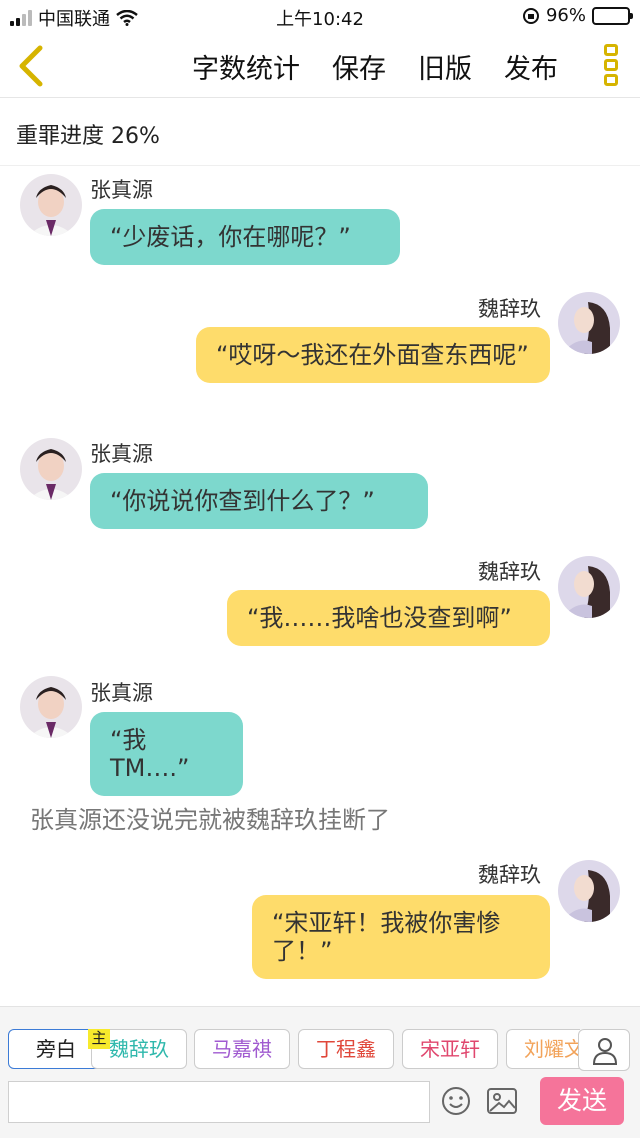 This screenshot has width=640, height=1138. Describe the element at coordinates (245, 237) in the screenshot. I see `message-bubble: “少废话，你在哪呢？”` at that location.